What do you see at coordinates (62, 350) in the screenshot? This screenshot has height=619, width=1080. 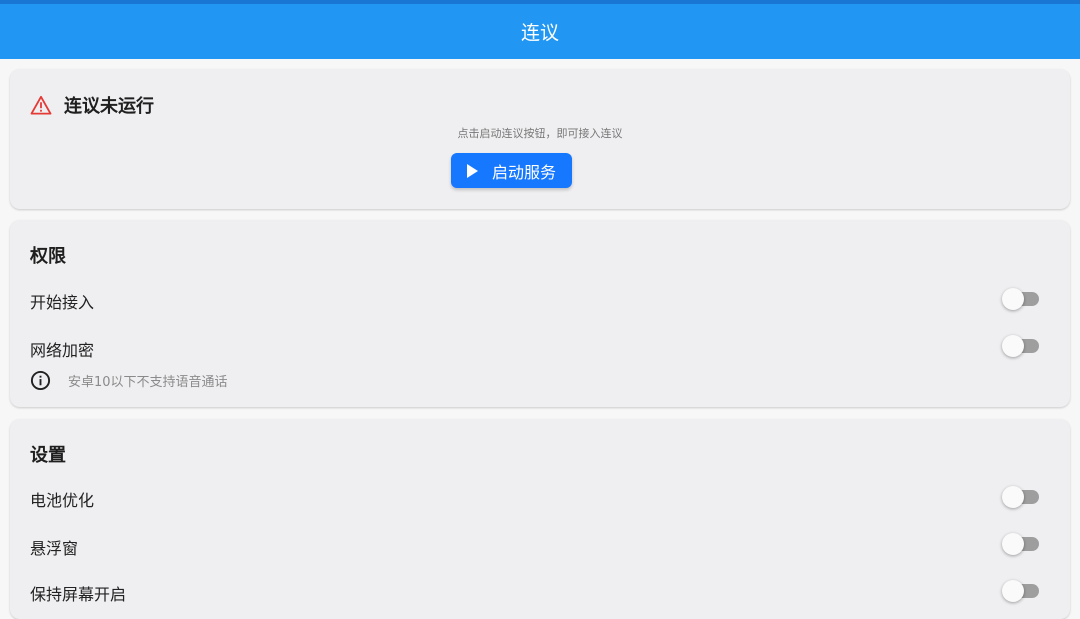 I see `permission-label-network-encryption: 网络加密` at bounding box center [62, 350].